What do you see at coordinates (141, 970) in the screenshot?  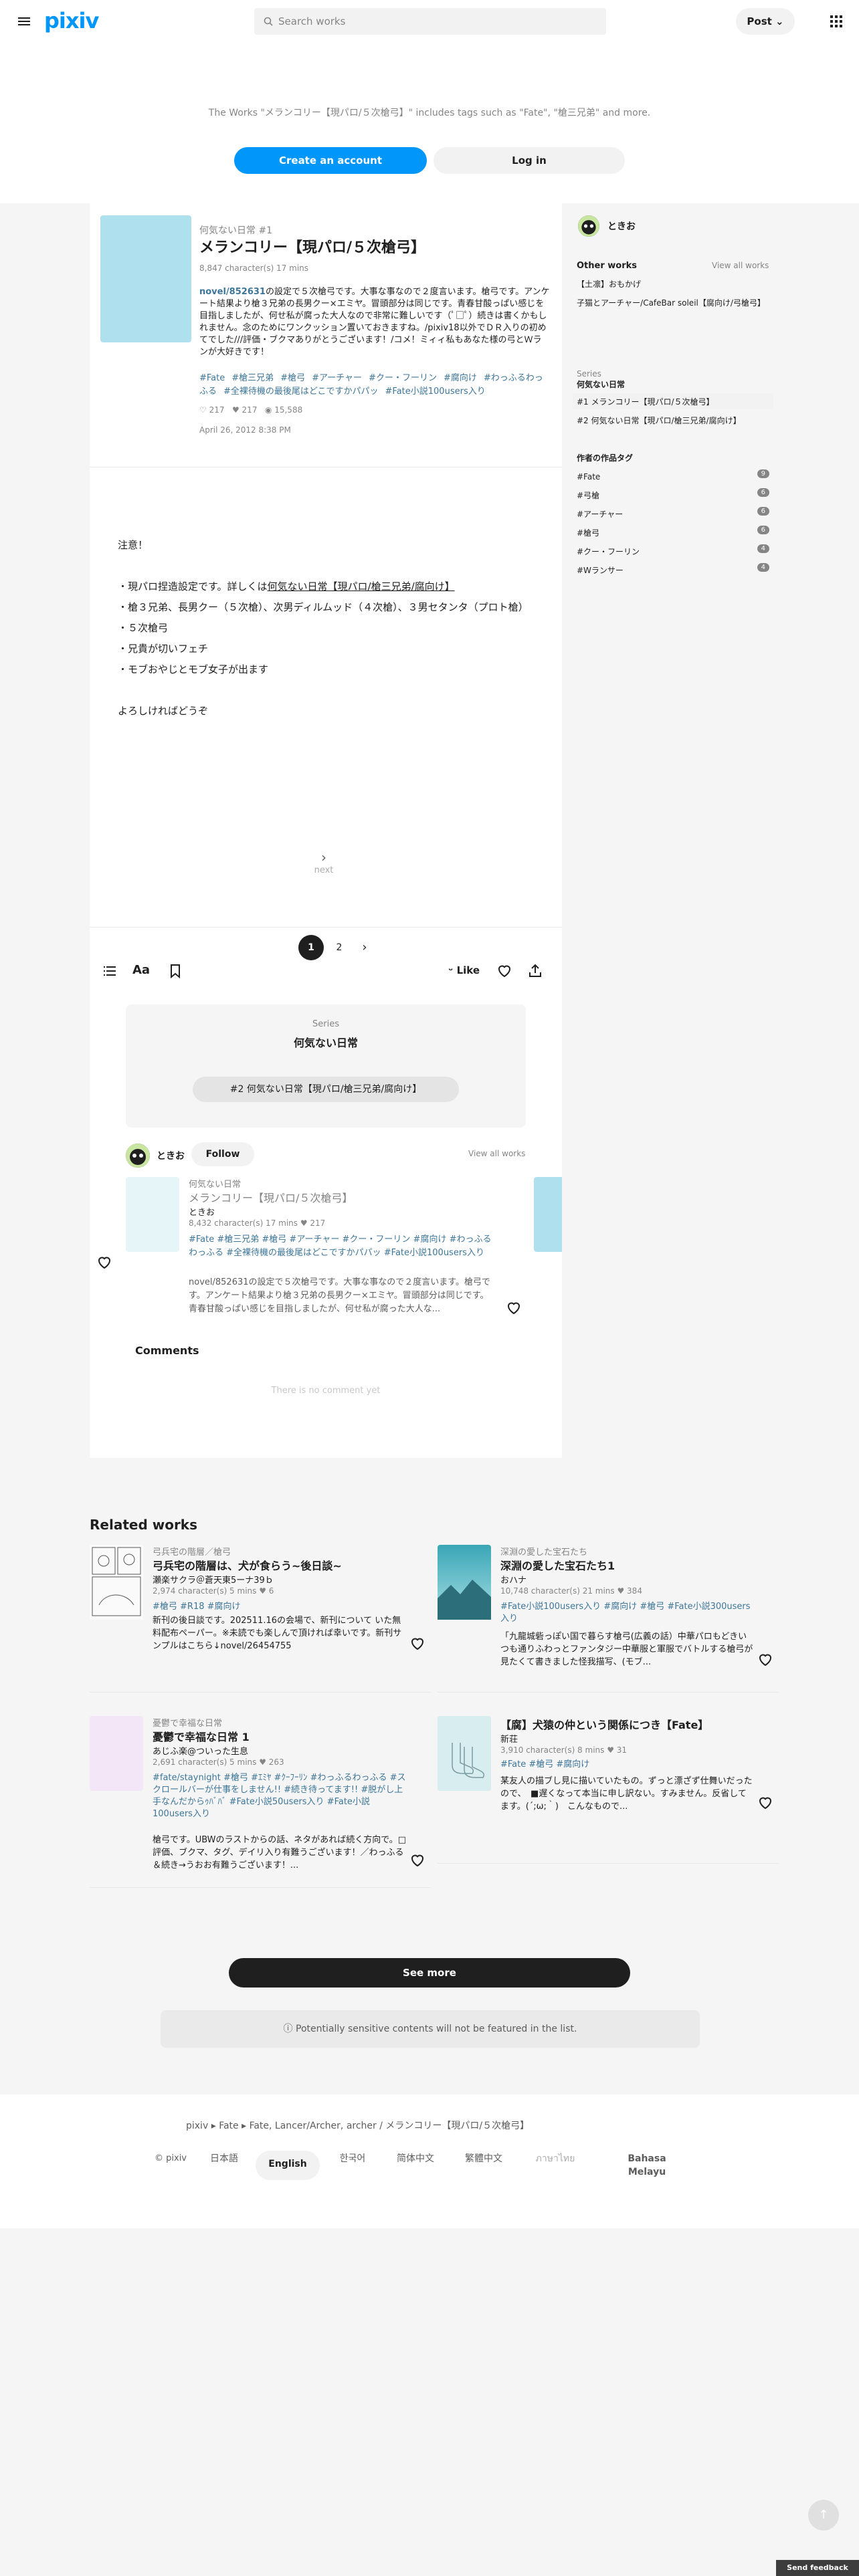 I see `text-settings-icon: Aa` at bounding box center [141, 970].